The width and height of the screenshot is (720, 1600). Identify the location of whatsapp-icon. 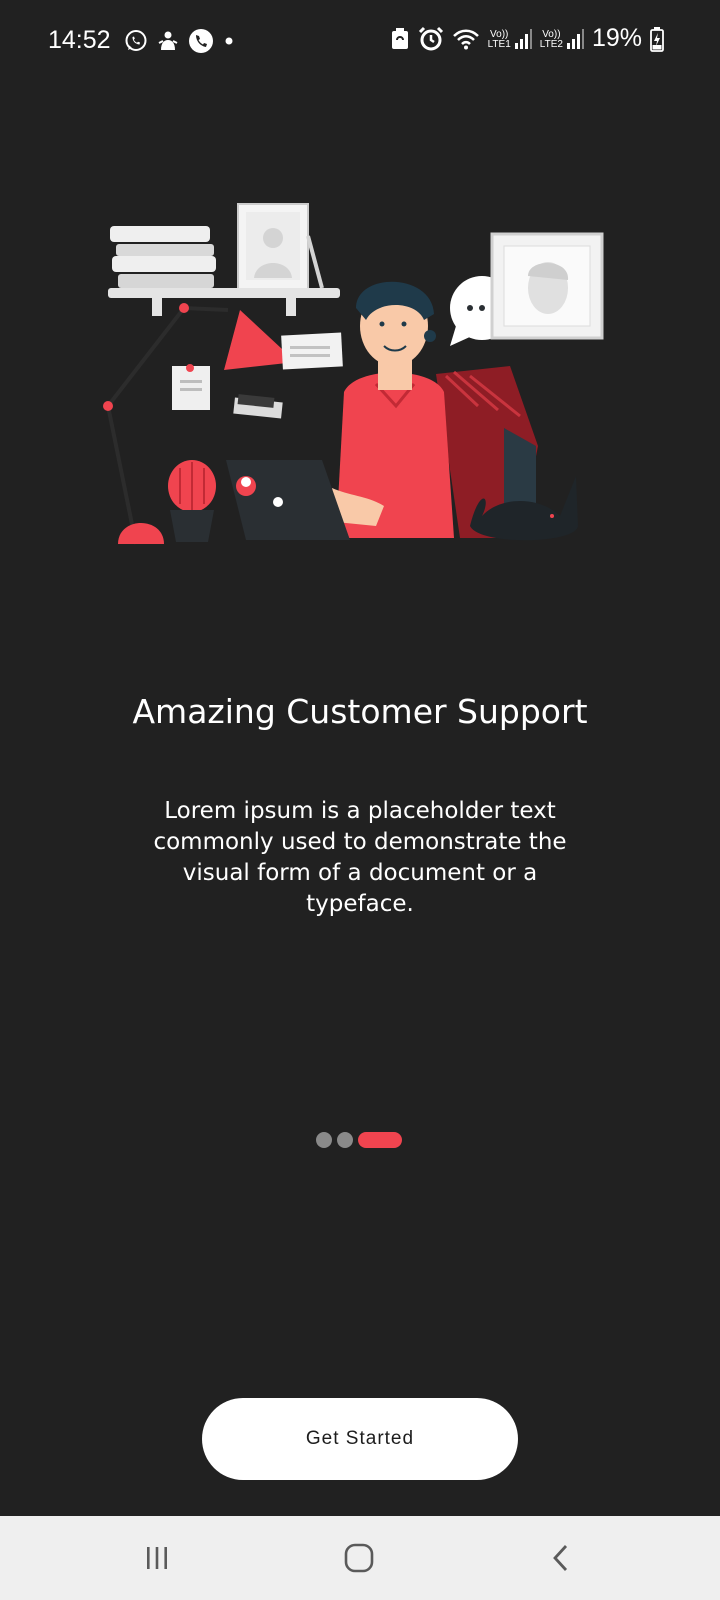
(136, 40).